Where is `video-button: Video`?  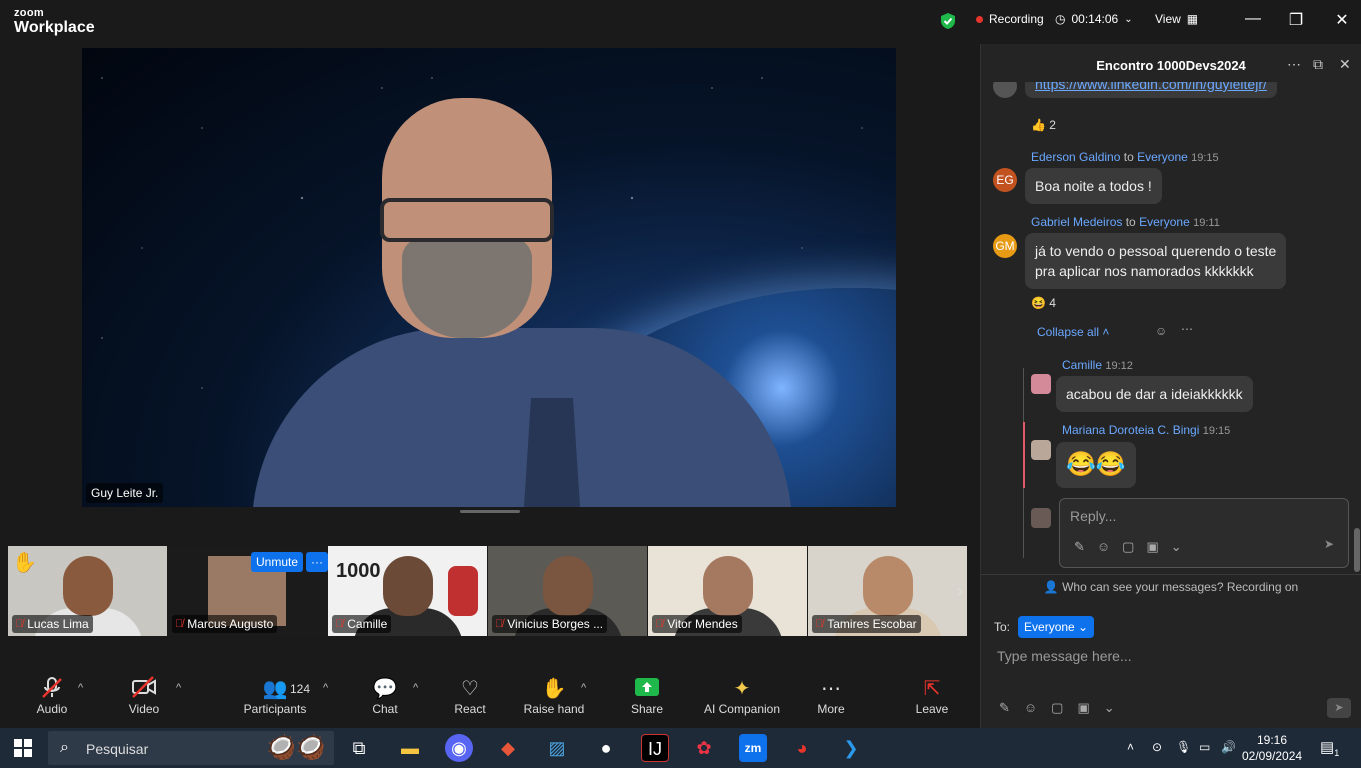 video-button: Video is located at coordinates (144, 696).